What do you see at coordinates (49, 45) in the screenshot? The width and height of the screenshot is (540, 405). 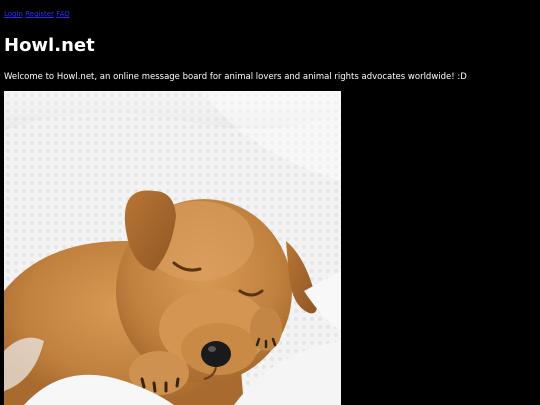 I see `site-title: Howl.net` at bounding box center [49, 45].